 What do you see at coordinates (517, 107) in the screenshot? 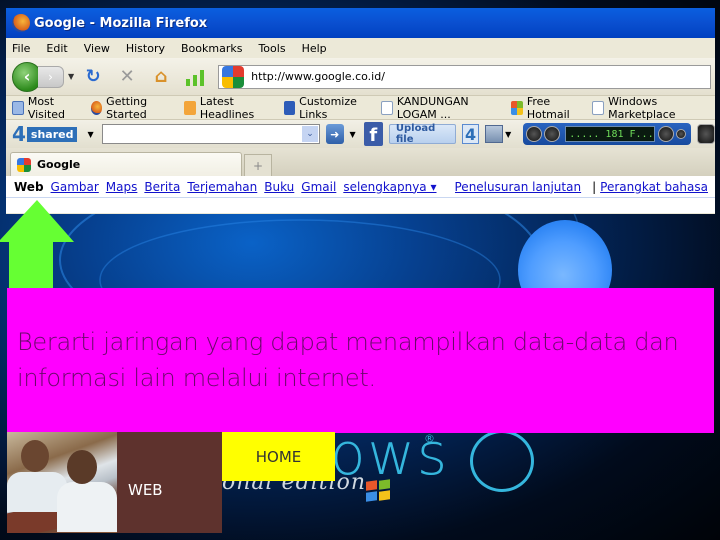
I see `windows-icon` at bounding box center [517, 107].